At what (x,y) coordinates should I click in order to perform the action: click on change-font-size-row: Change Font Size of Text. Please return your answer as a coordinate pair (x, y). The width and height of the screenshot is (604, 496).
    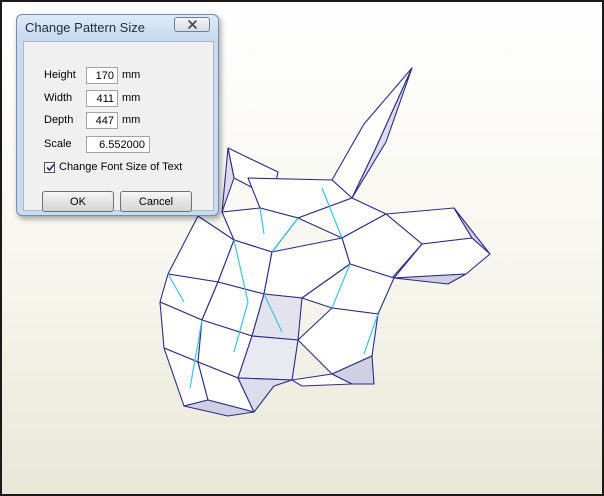
    Looking at the image, I should click on (113, 167).